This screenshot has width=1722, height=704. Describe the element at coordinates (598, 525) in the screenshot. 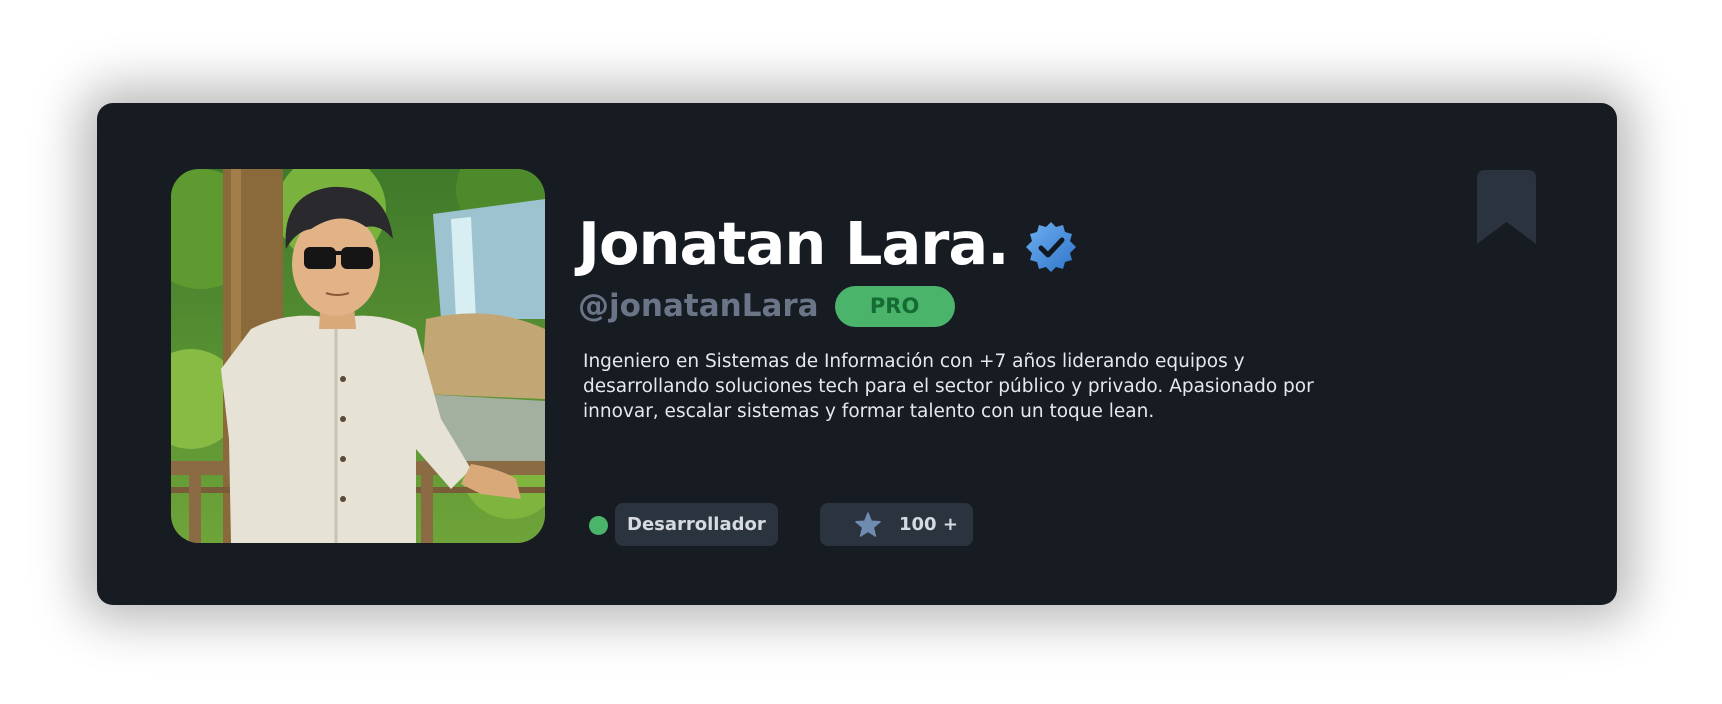

I see `status-dot` at that location.